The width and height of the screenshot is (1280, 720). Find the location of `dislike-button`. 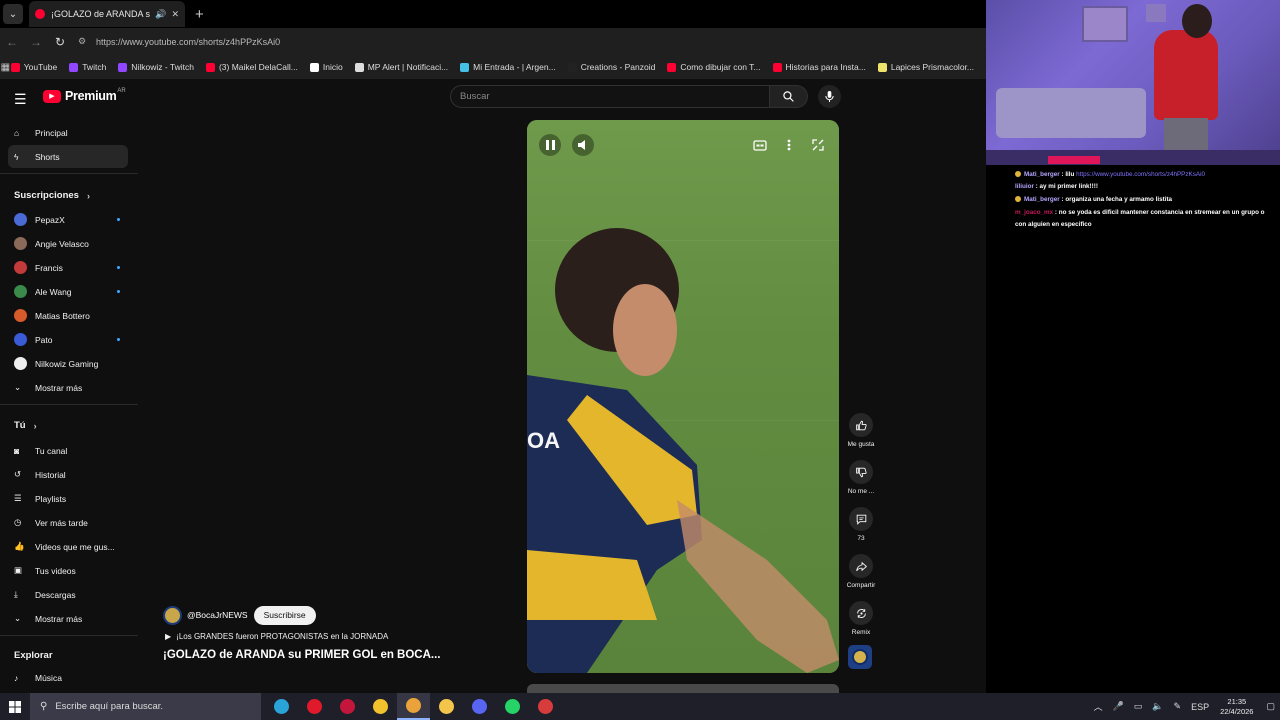

dislike-button is located at coordinates (861, 472).